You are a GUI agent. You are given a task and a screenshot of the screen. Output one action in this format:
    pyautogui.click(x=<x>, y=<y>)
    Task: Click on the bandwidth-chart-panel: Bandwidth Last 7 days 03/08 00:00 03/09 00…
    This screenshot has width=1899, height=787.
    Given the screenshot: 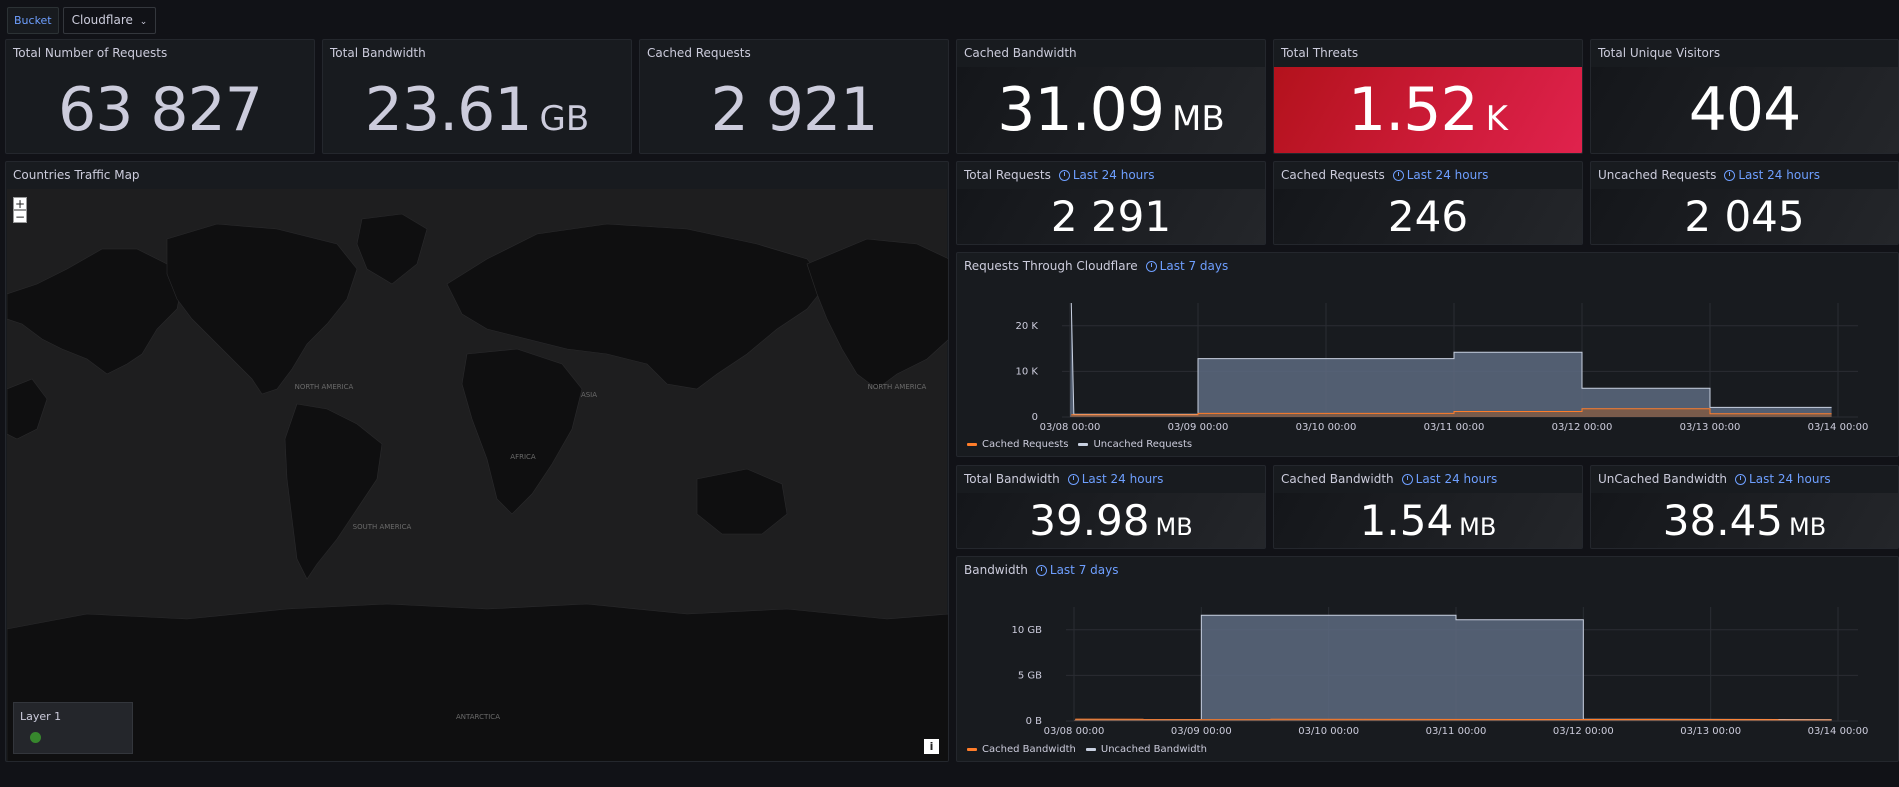 What is the action you would take?
    pyautogui.click(x=1427, y=659)
    